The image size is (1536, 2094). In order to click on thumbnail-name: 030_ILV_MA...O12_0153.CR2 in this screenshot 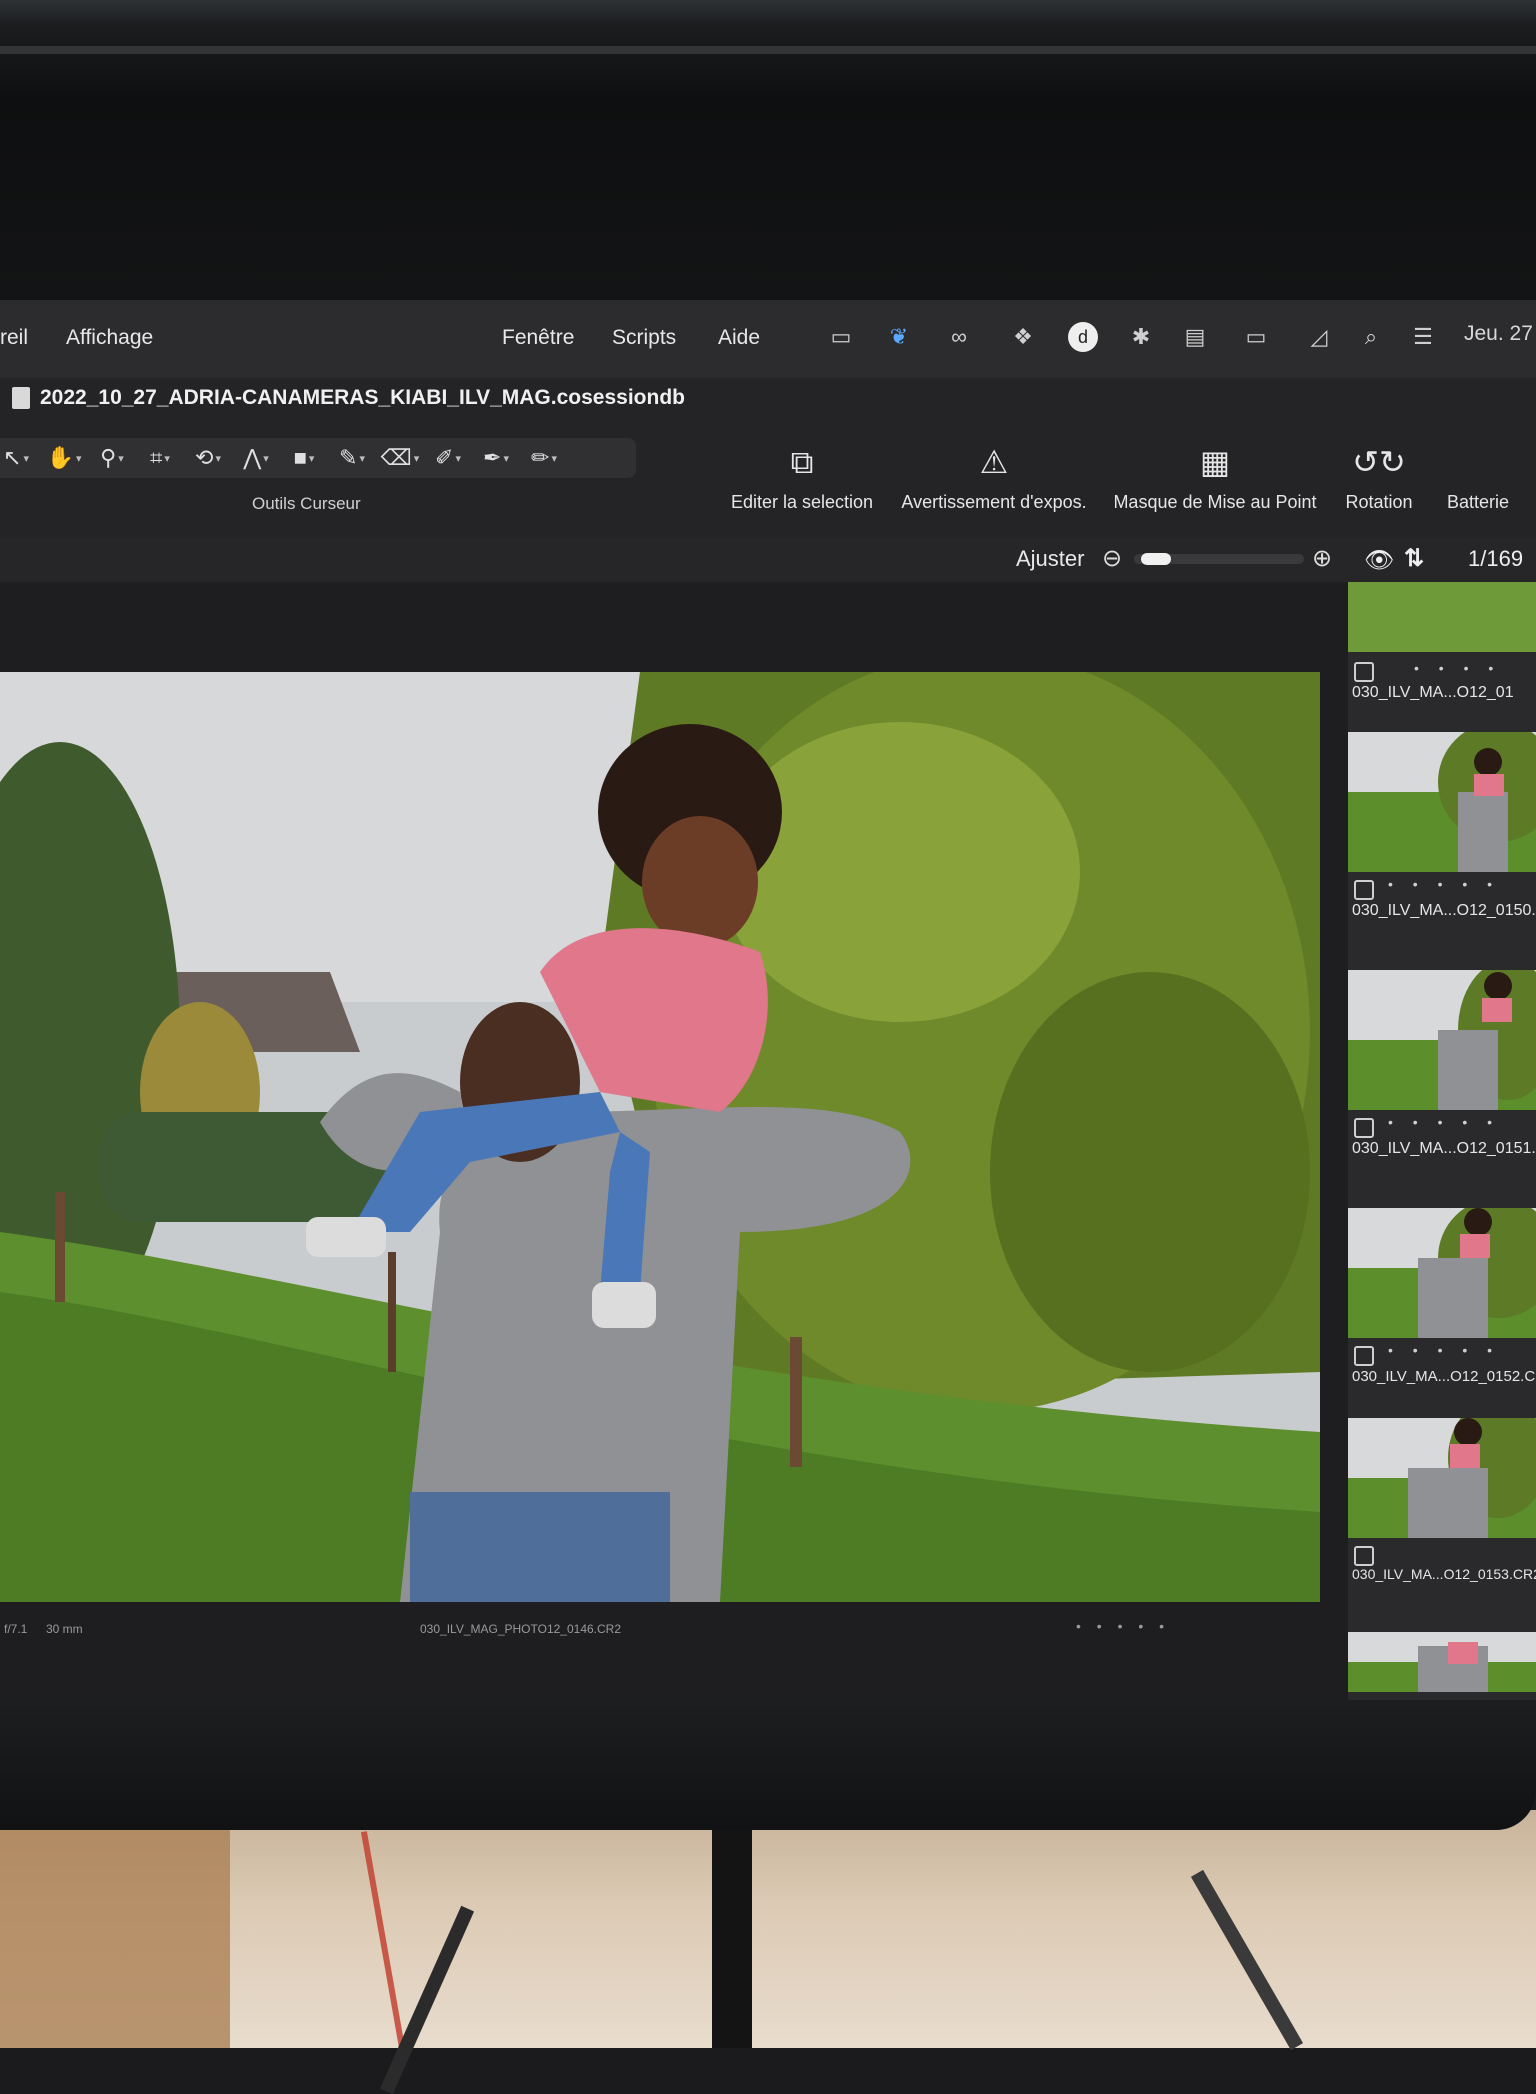, I will do `click(1444, 1574)`.